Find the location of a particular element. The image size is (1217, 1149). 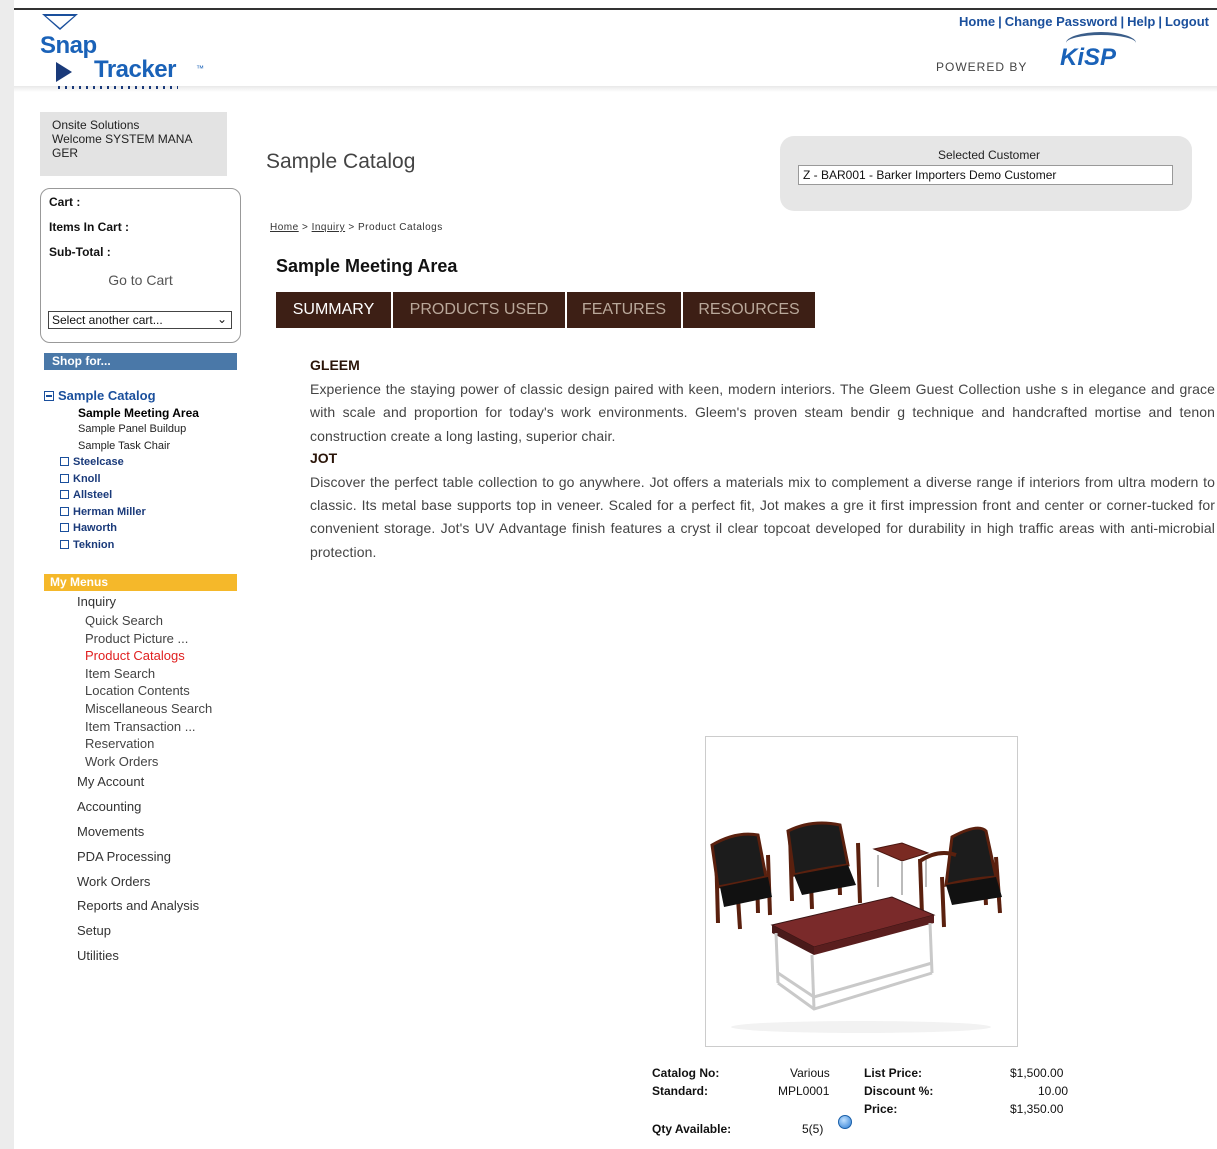

section-title: Sample Meeting Area is located at coordinates (367, 266).